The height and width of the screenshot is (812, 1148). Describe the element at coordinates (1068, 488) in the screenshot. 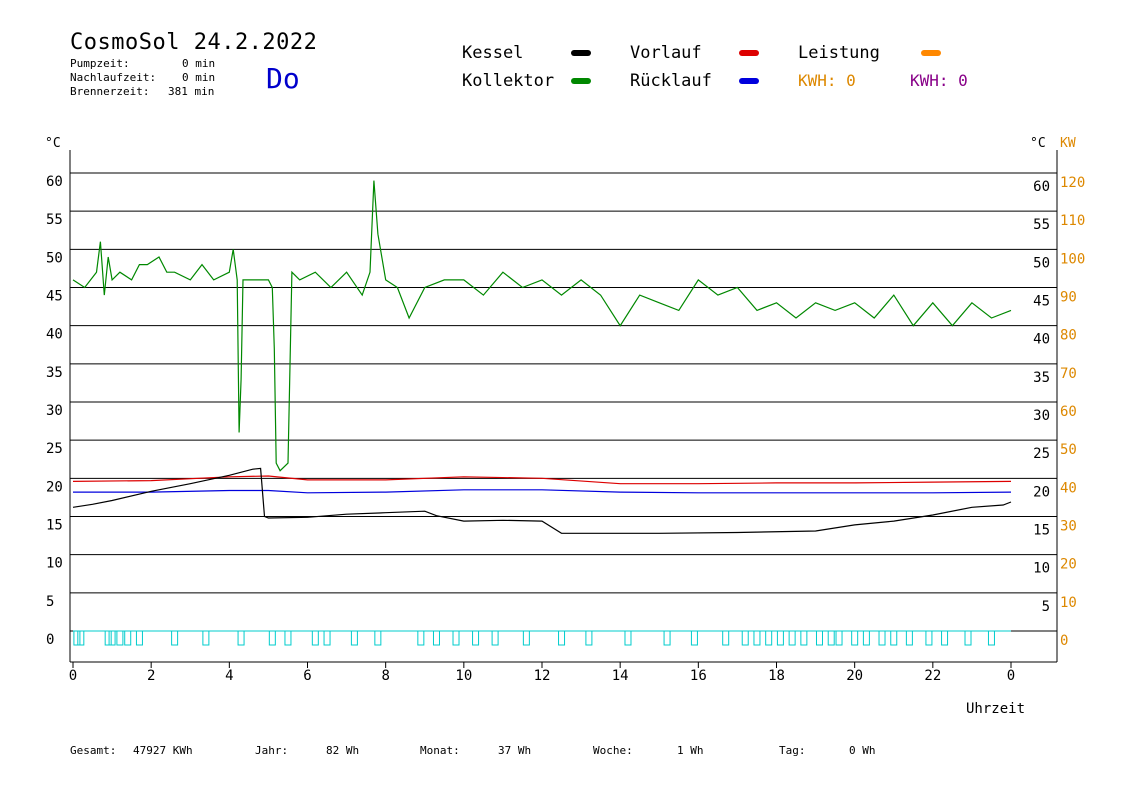

I see `y-tick-label-right-kw: 40` at that location.